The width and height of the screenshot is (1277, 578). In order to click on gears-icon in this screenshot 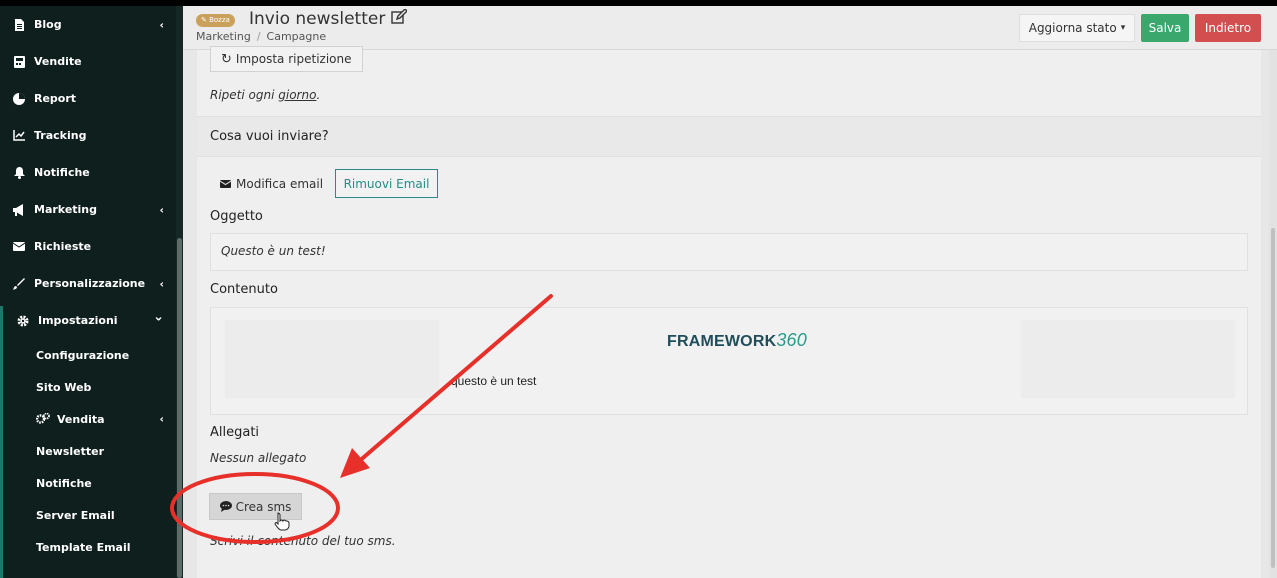, I will do `click(43, 419)`.